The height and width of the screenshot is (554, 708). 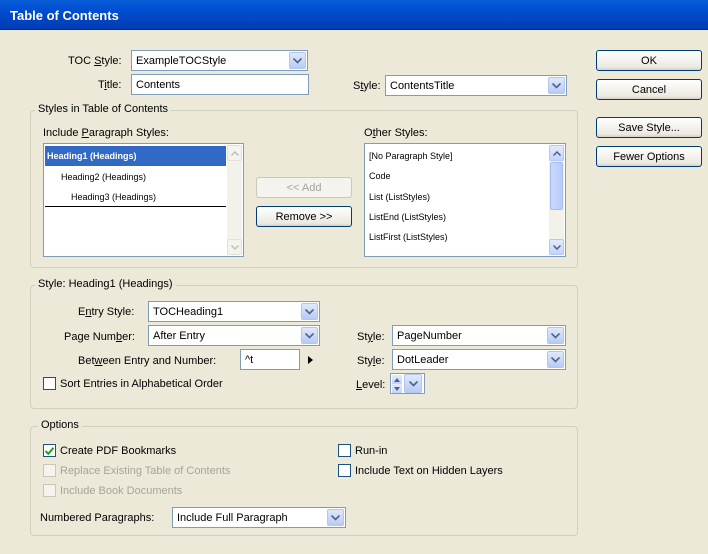 What do you see at coordinates (396, 133) in the screenshot?
I see `other-styles-label: Other Styles:` at bounding box center [396, 133].